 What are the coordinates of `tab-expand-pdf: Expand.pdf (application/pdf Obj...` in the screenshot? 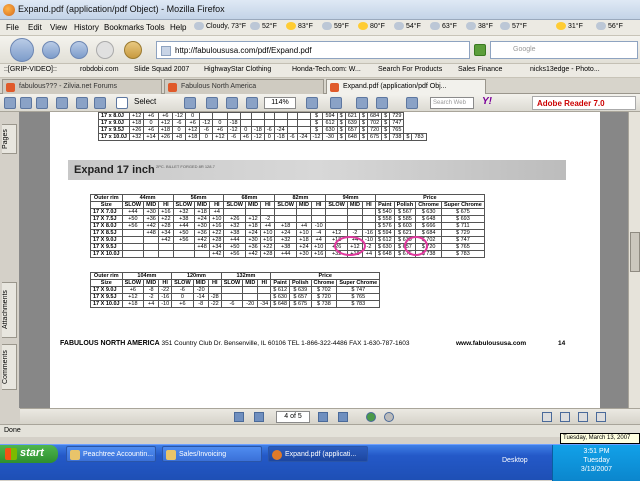 It's located at (406, 86).